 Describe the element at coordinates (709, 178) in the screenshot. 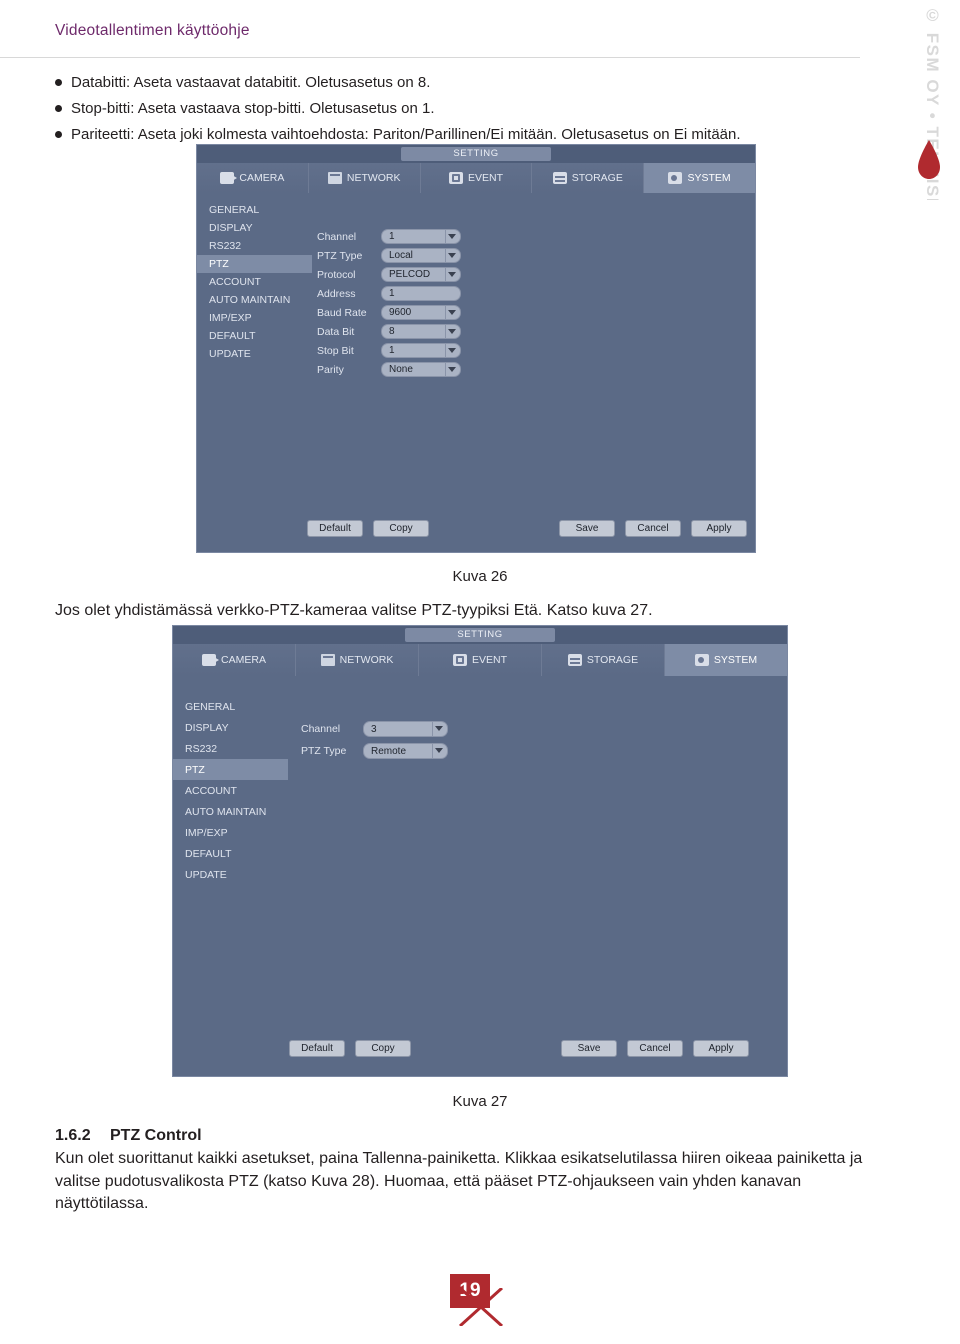

I see `tab-label: SYSTEM` at that location.